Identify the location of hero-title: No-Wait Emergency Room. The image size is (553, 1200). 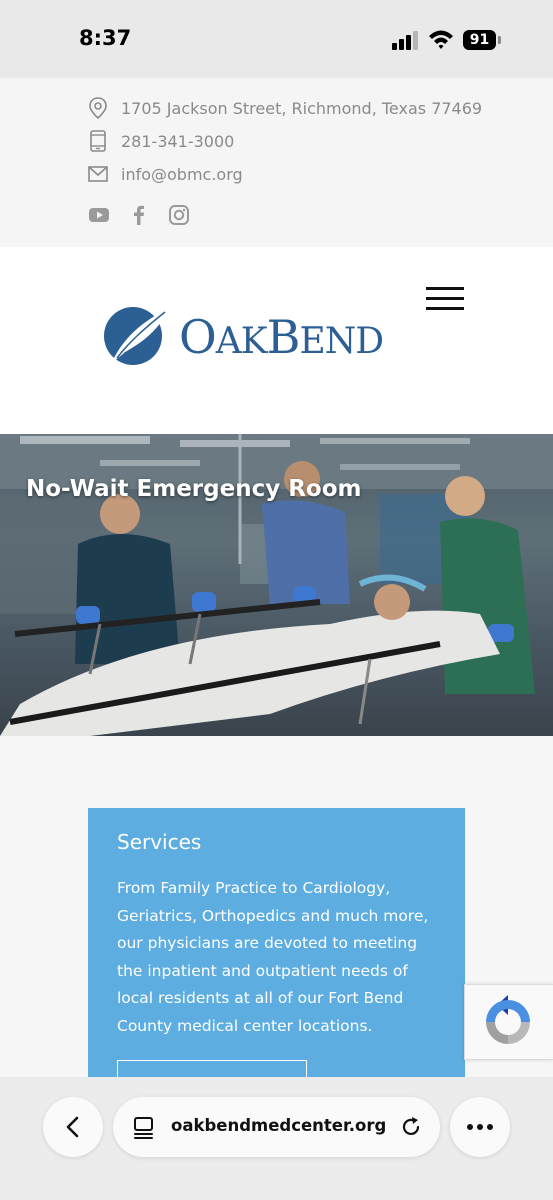
(194, 489).